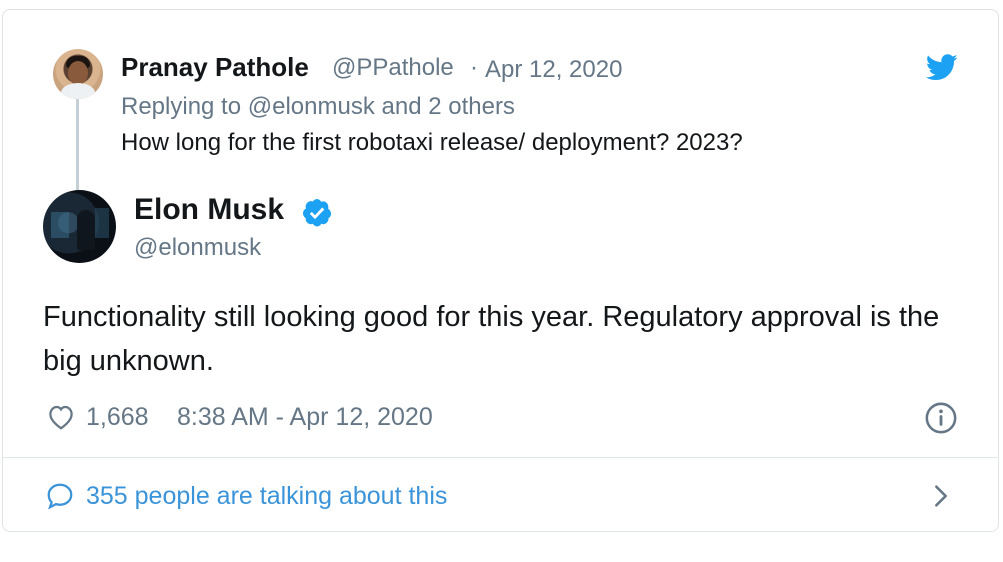  I want to click on speech-bubble-icon, so click(60, 496).